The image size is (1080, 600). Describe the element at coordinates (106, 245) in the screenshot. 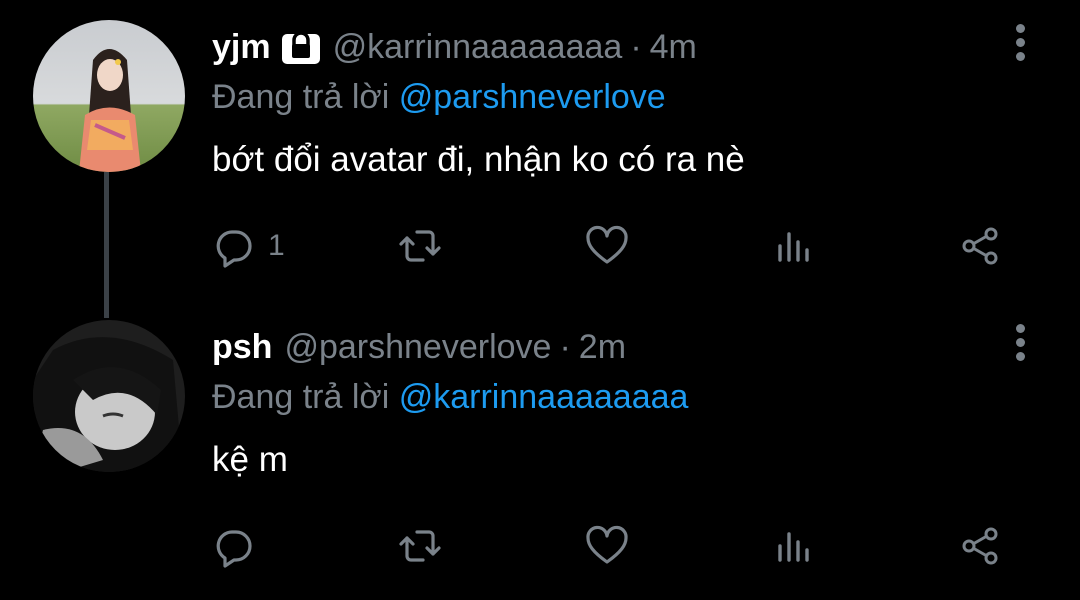

I see `thread-connector` at that location.